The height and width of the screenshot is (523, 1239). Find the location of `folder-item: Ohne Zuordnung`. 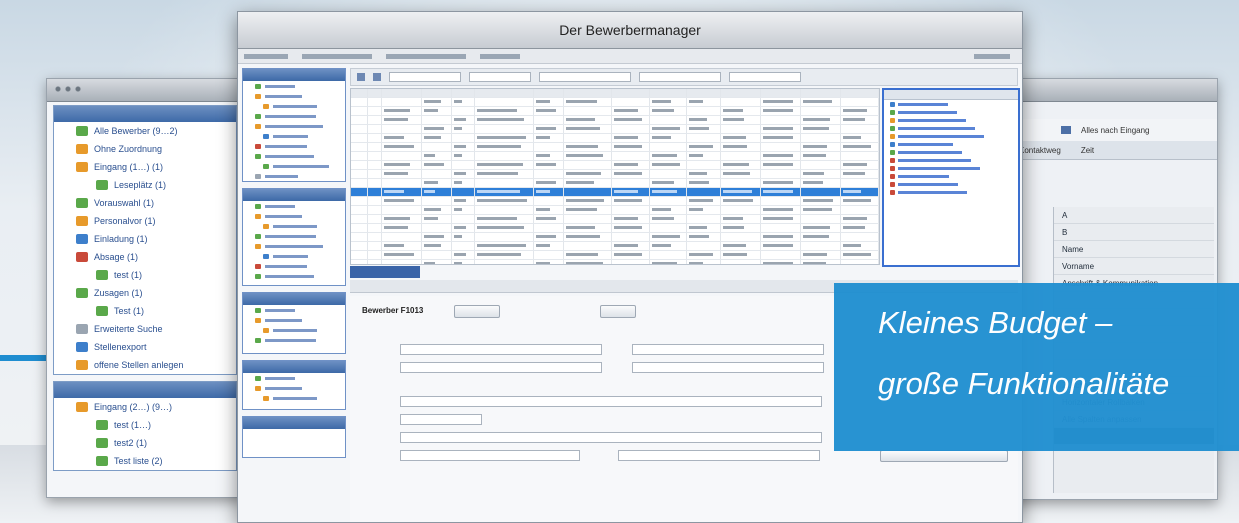

folder-item: Ohne Zuordnung is located at coordinates (145, 149).